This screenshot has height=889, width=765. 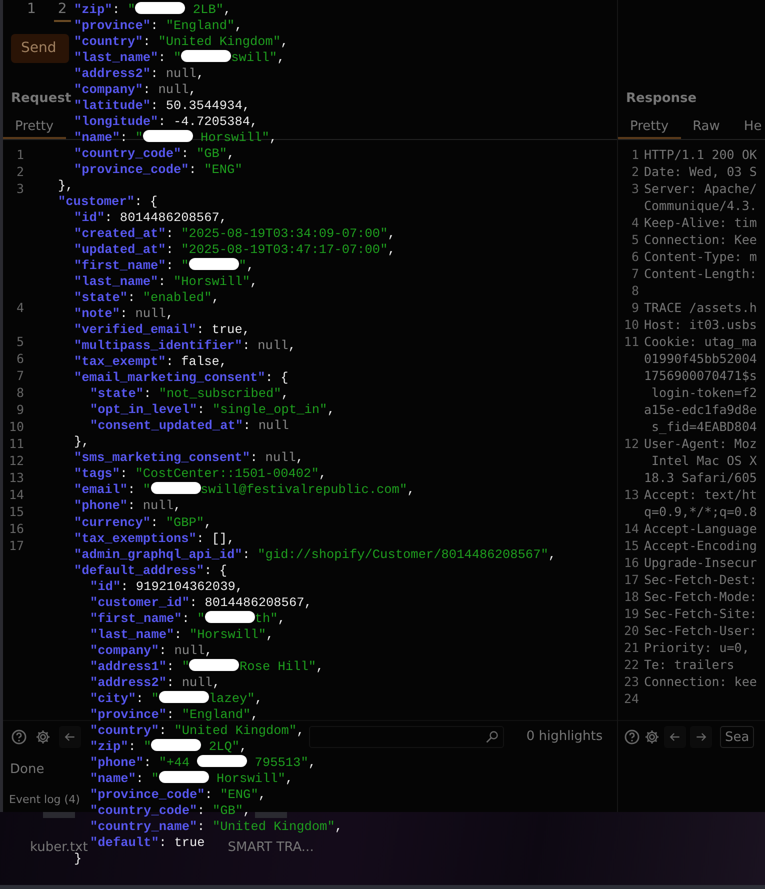 What do you see at coordinates (231, 698) in the screenshot?
I see `string-value: lazey"` at bounding box center [231, 698].